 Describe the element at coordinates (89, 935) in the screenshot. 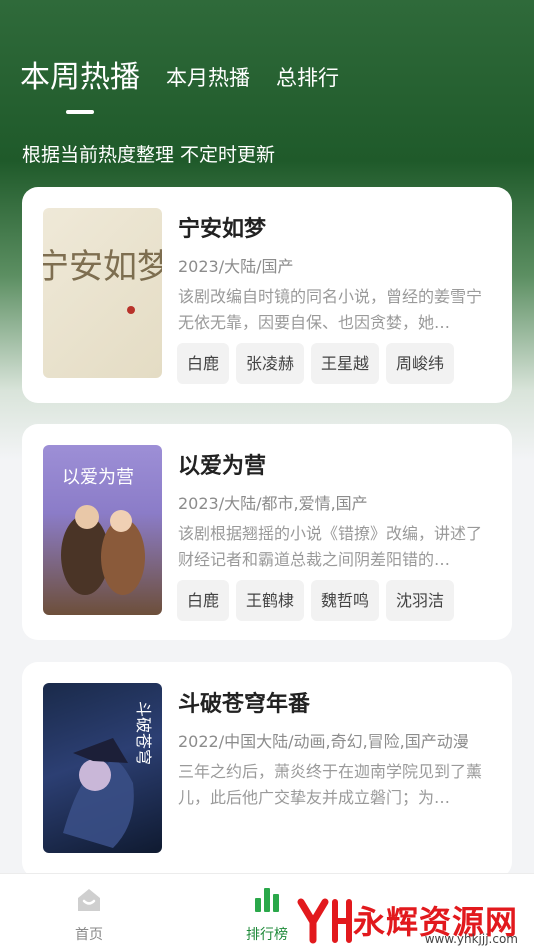

I see `nav-home-label: 首页` at that location.